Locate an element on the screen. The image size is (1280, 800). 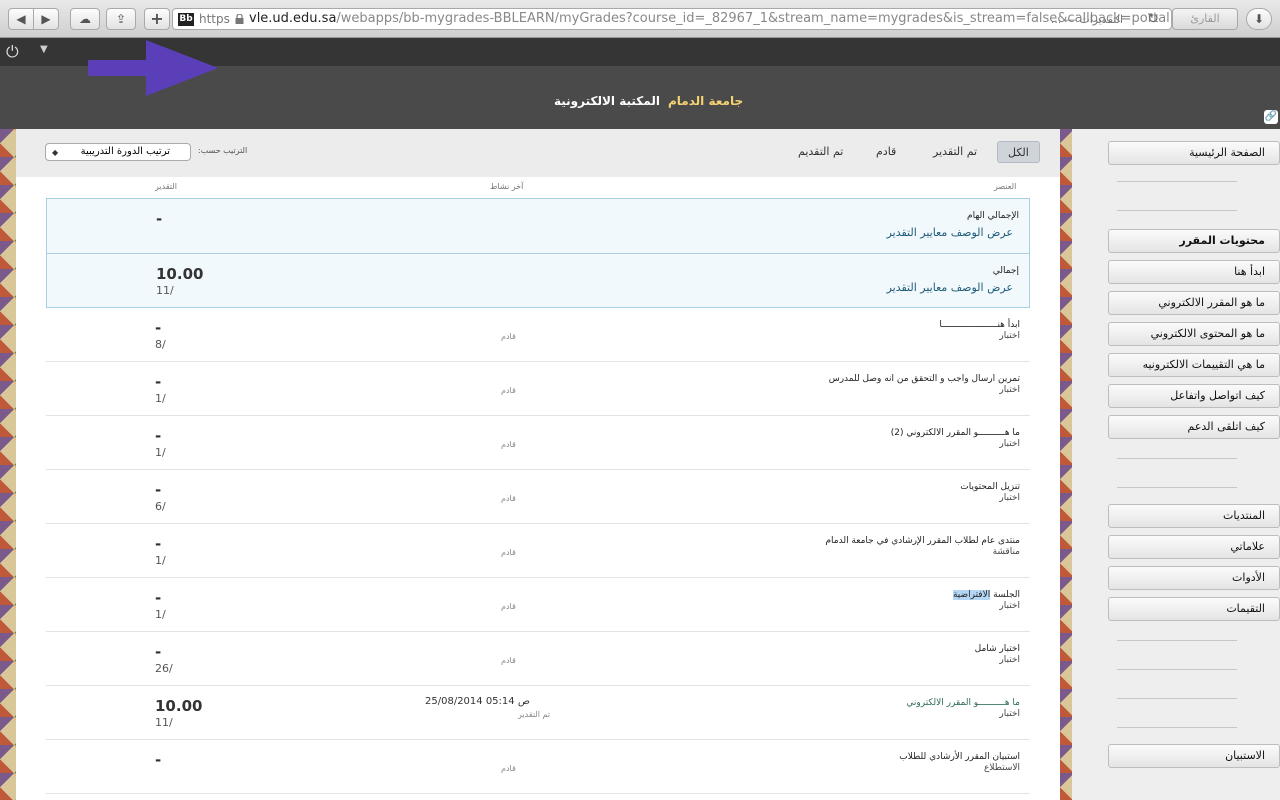
sort-select: ترتيب الدورة التدريبية ◆ is located at coordinates (118, 152).